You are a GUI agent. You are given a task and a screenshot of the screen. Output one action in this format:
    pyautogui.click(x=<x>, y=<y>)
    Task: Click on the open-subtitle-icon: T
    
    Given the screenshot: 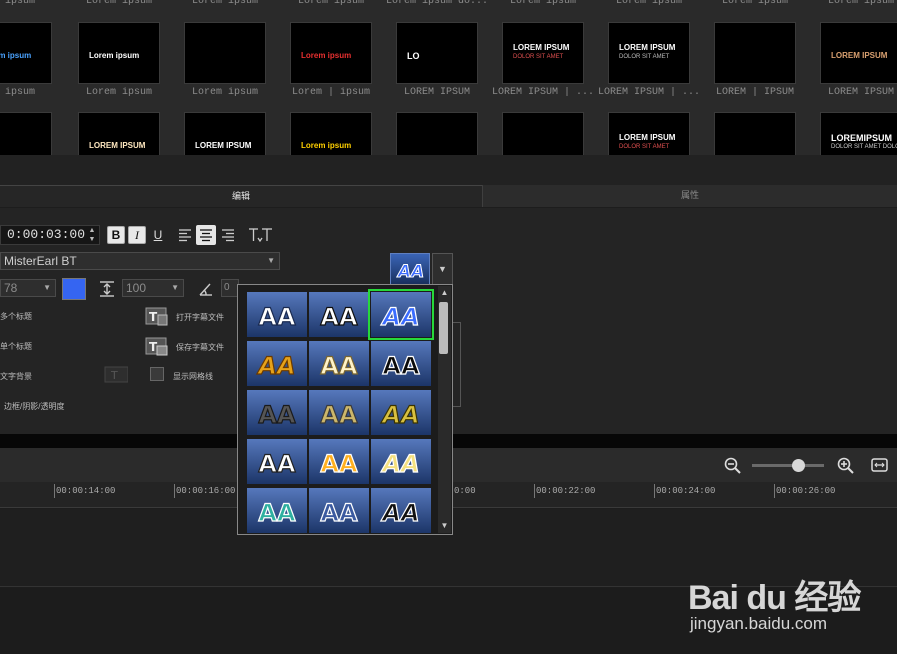 What is the action you would take?
    pyautogui.click(x=157, y=317)
    